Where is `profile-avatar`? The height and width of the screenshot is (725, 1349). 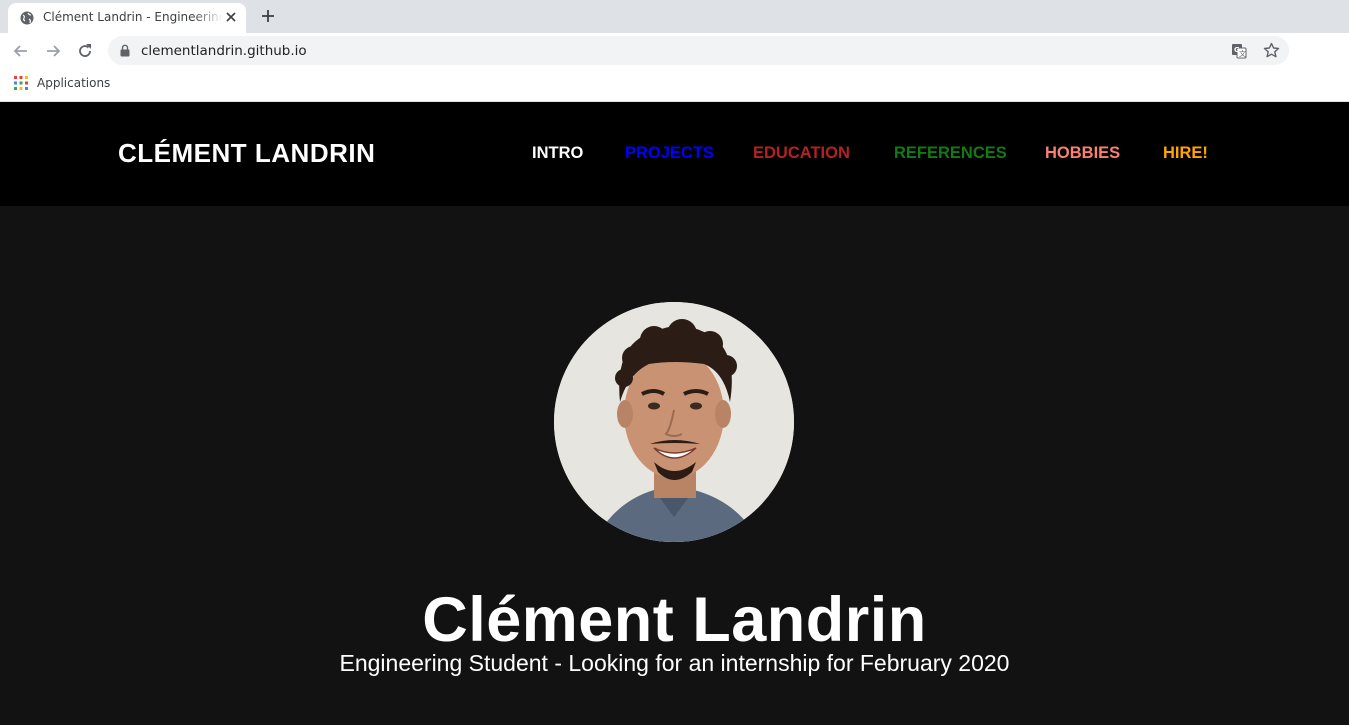
profile-avatar is located at coordinates (674, 422).